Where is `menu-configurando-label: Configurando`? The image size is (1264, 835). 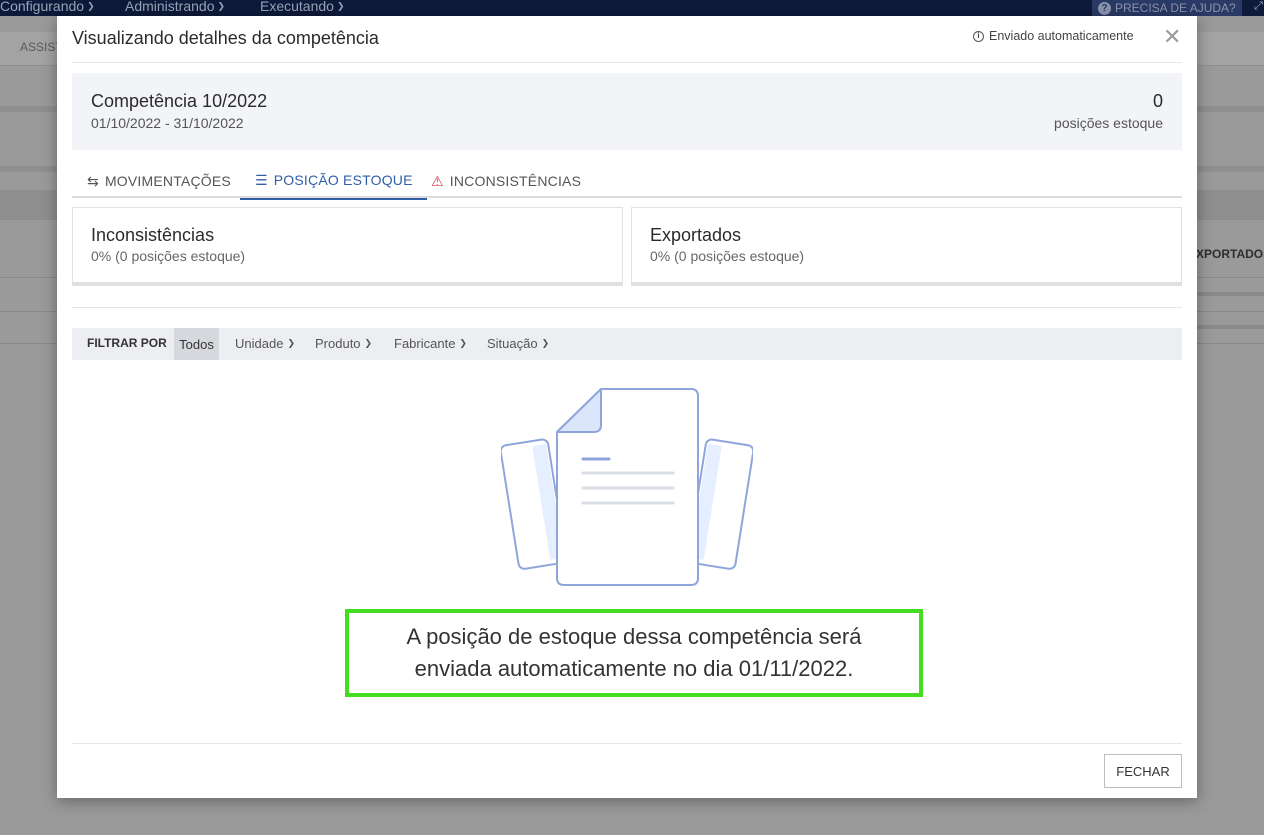
menu-configurando-label: Configurando is located at coordinates (42, 7).